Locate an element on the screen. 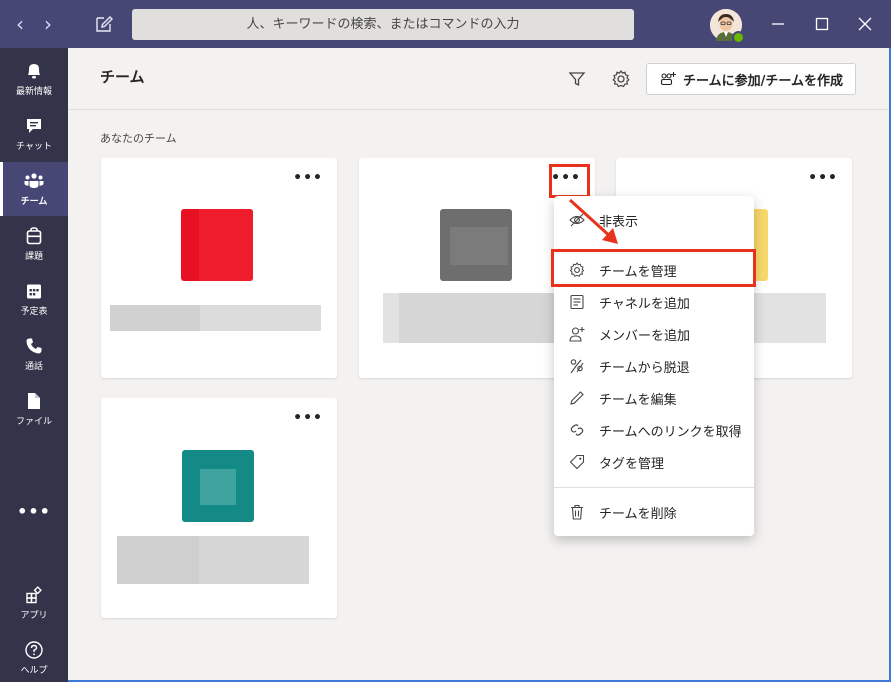 This screenshot has width=891, height=682. menu-item-edit-team: チームを編集 is located at coordinates (654, 398).